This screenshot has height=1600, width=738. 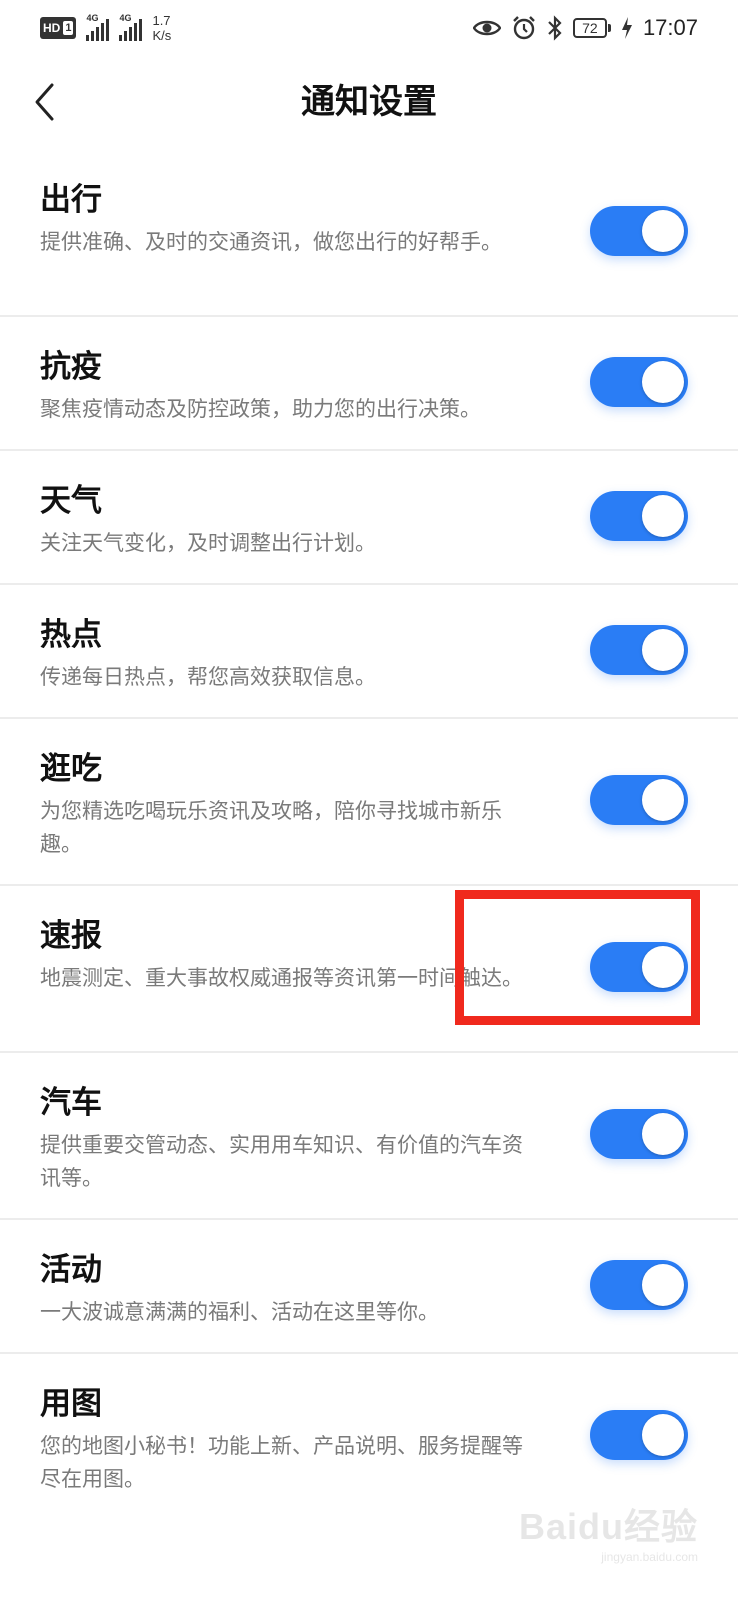 What do you see at coordinates (208, 677) in the screenshot?
I see `setting-description: 传递每日热点，帮您高效获取信息。` at bounding box center [208, 677].